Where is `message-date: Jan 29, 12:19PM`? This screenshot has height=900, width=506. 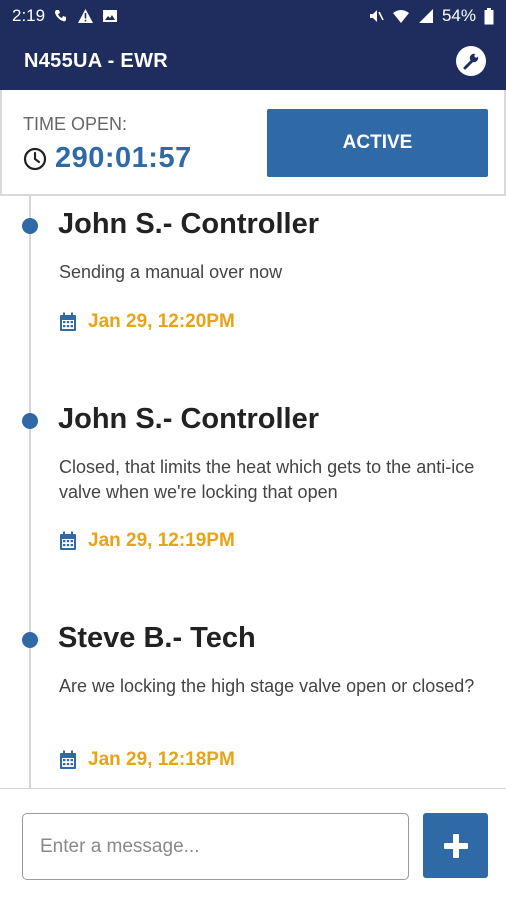
message-date: Jan 29, 12:19PM is located at coordinates (147, 541).